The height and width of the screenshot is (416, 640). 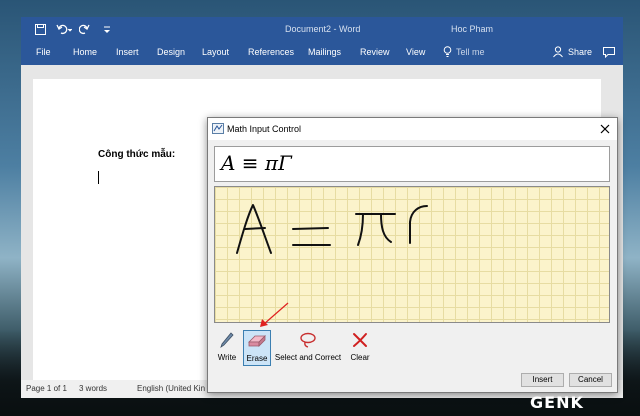 What do you see at coordinates (257, 348) in the screenshot?
I see `erase-tool: Erase` at bounding box center [257, 348].